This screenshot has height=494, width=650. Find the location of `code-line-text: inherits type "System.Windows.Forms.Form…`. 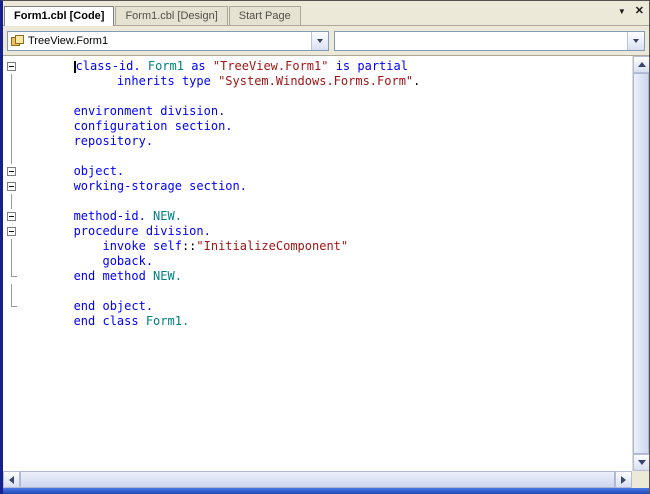

code-line-text: inherits type "System.Windows.Forms.Form… is located at coordinates (222, 81).